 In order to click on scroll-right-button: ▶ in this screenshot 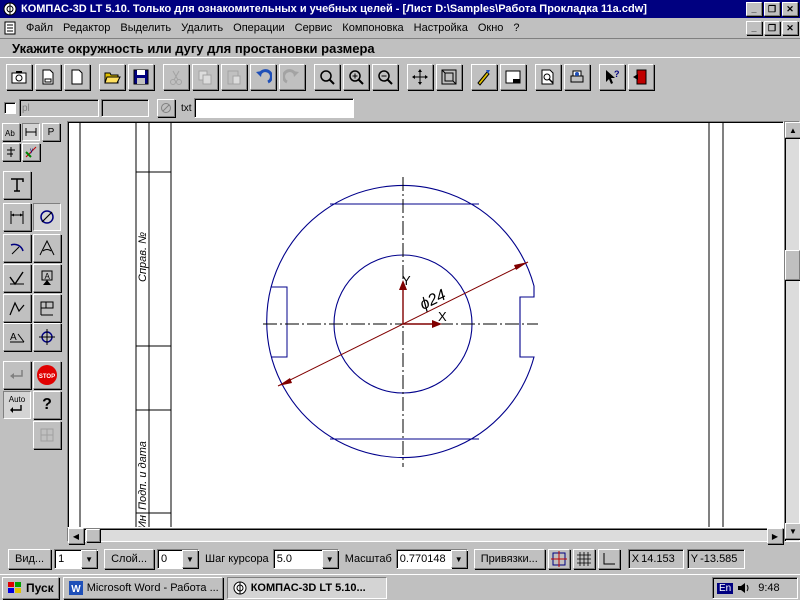, I will do `click(775, 536)`.